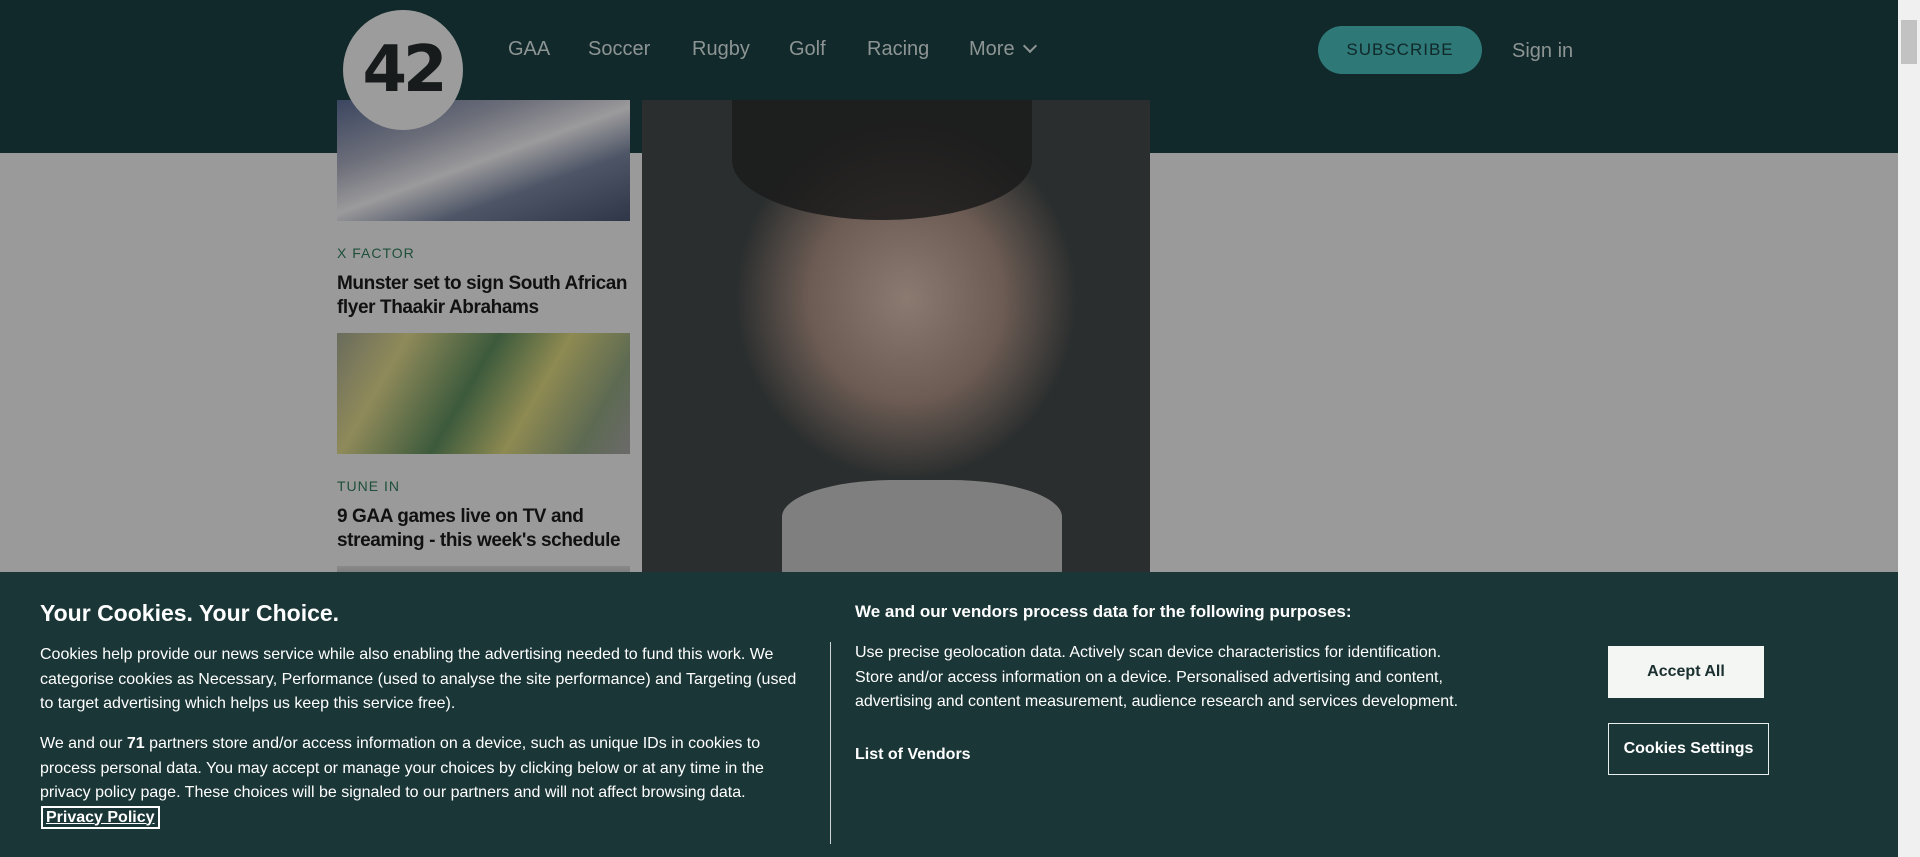 This screenshot has height=857, width=1920. What do you see at coordinates (1542, 51) in the screenshot?
I see `sign-in-link: Sign in` at bounding box center [1542, 51].